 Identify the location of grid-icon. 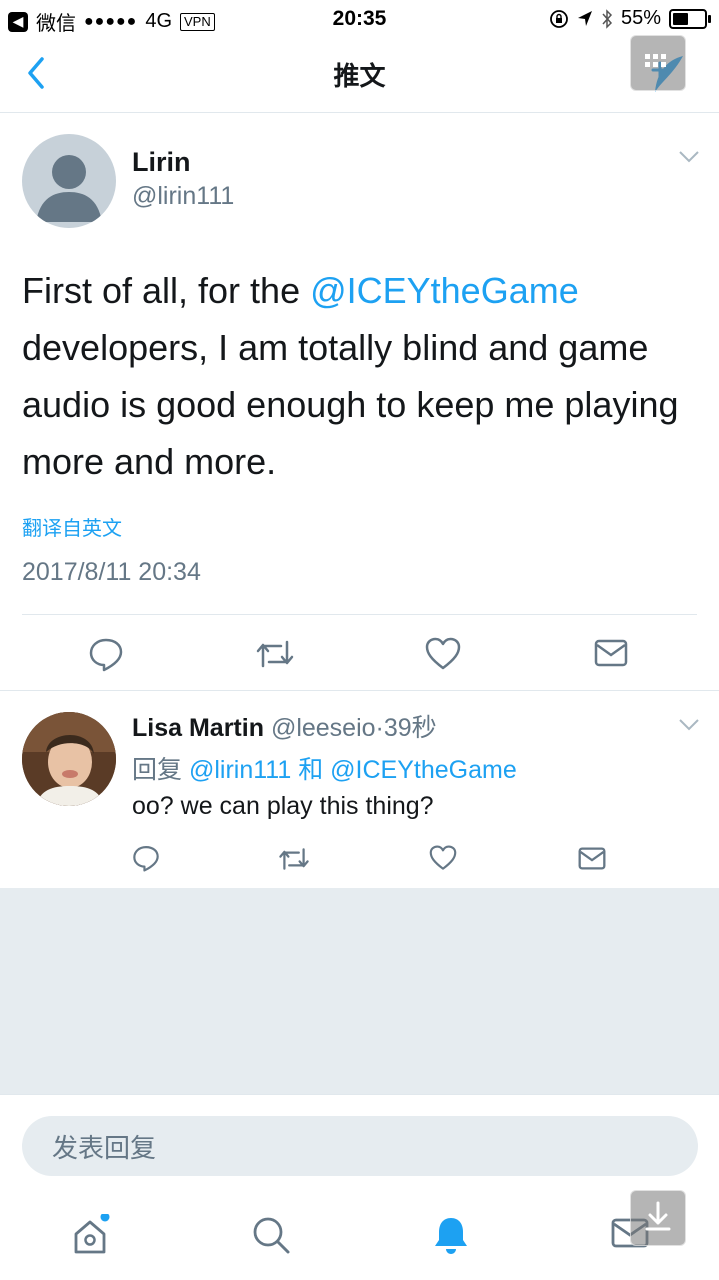
(655, 60).